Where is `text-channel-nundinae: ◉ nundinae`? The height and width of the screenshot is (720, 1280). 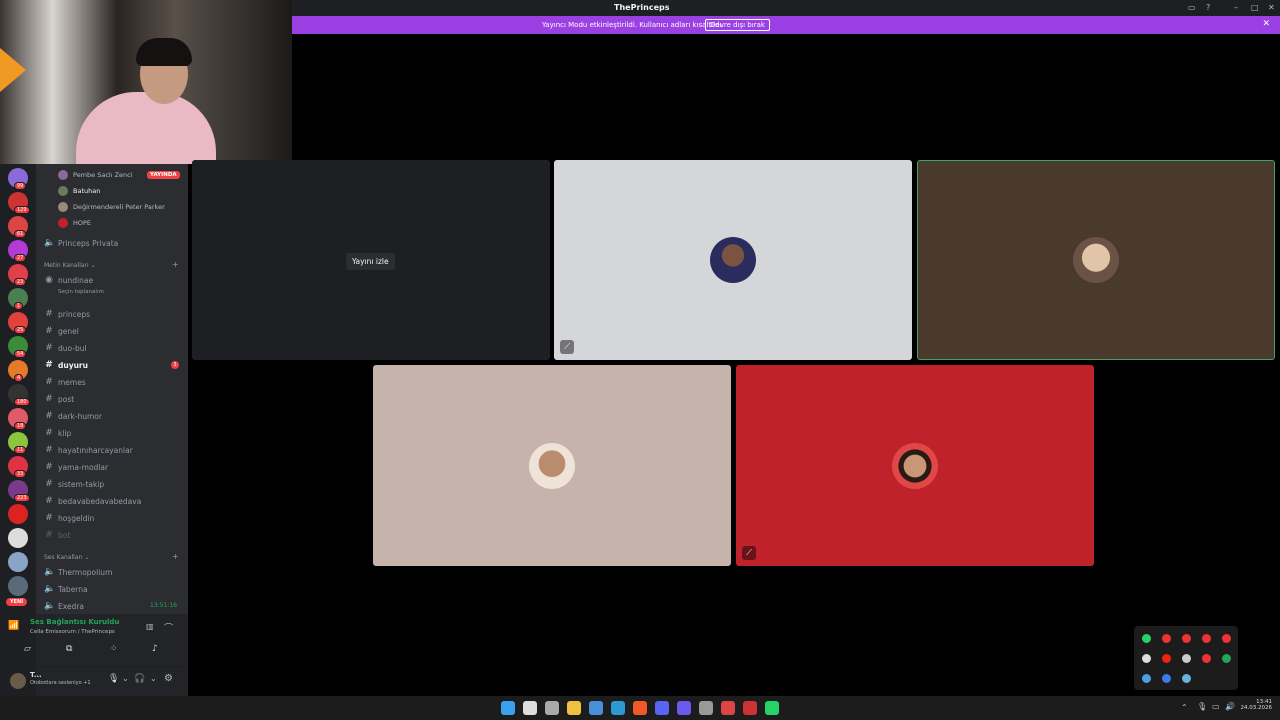
text-channel-nundinae: ◉ nundinae is located at coordinates (68, 280).